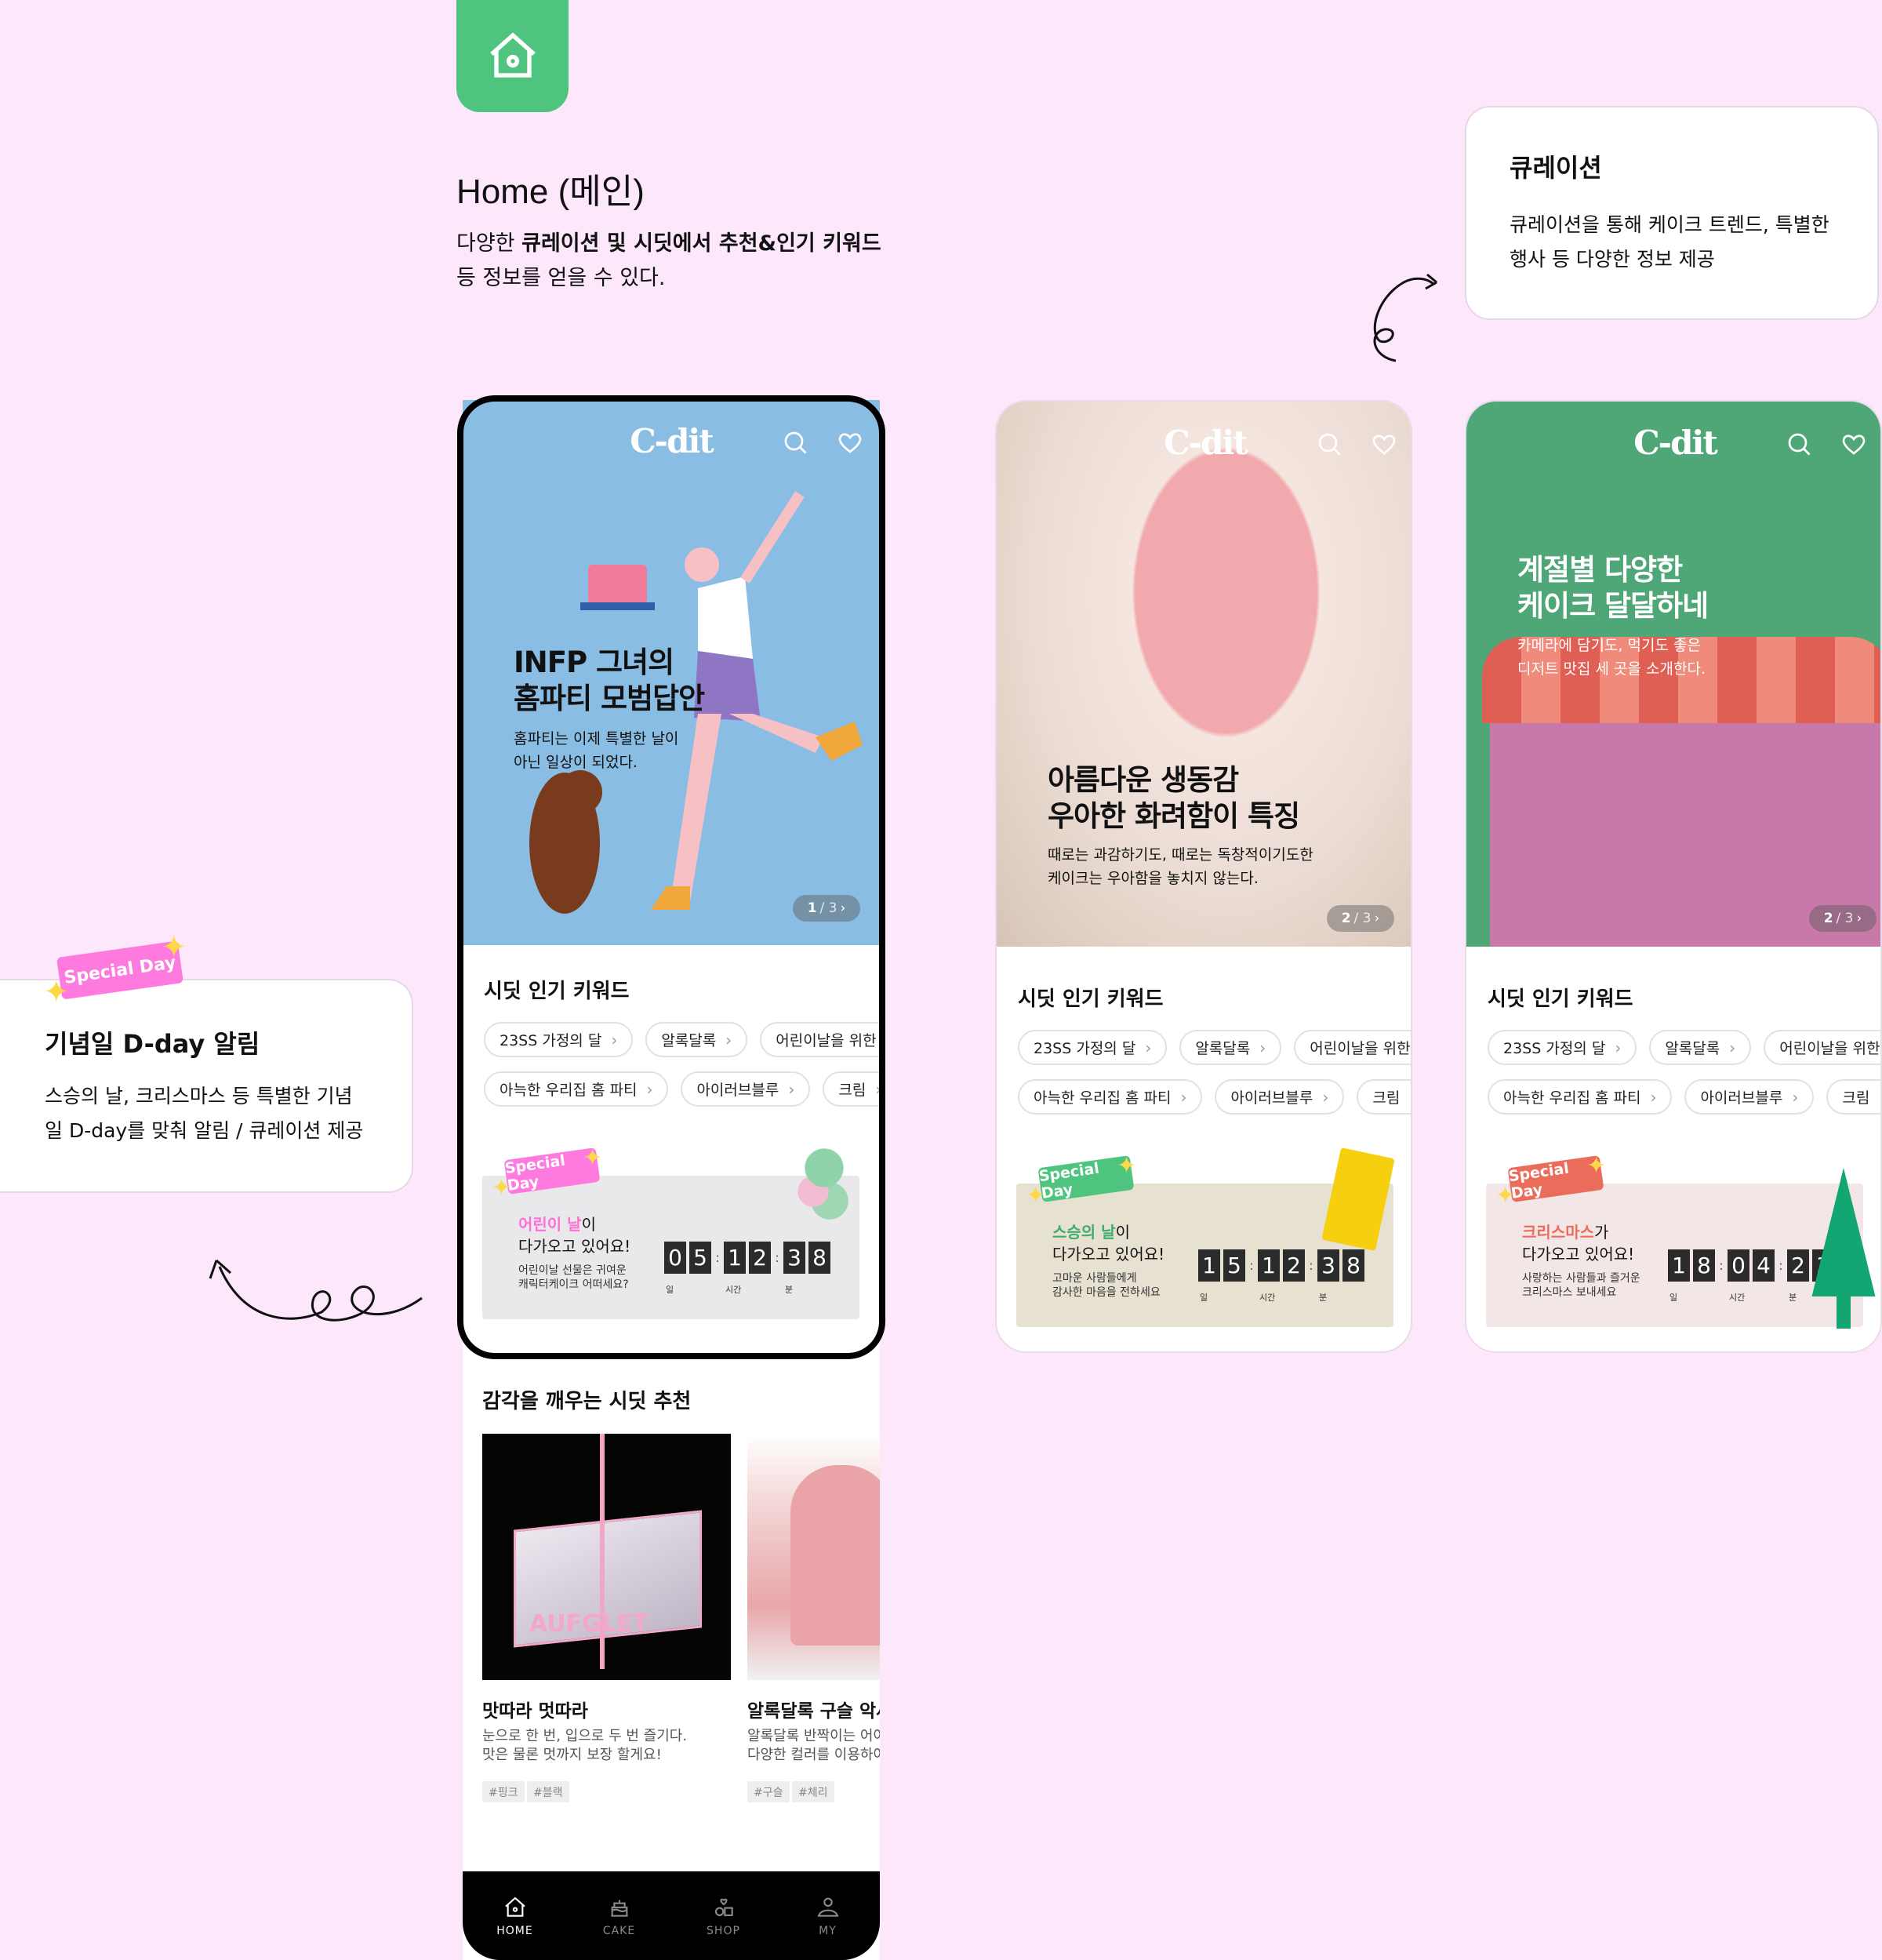 The height and width of the screenshot is (1960, 1882). Describe the element at coordinates (1828, 918) in the screenshot. I see `pager-current: 2` at that location.